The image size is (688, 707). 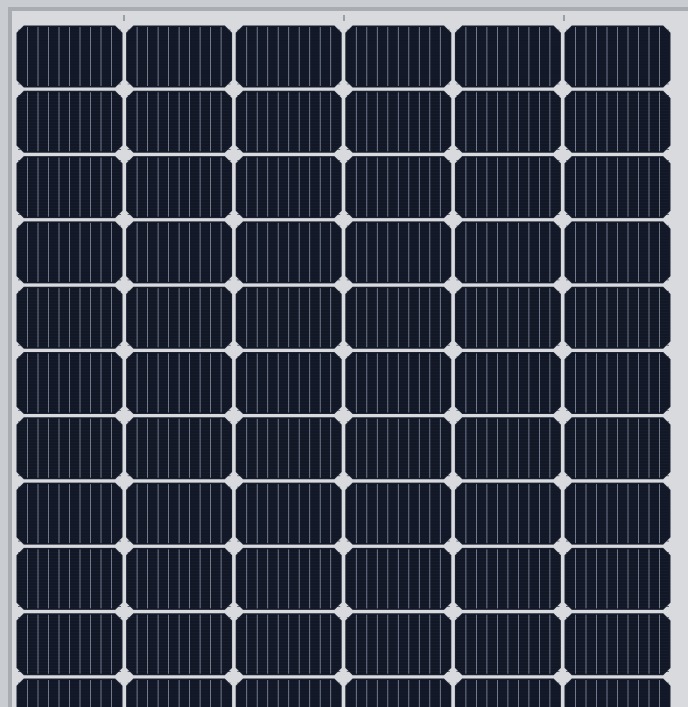 I want to click on frame-mark-left, so click(x=124, y=18).